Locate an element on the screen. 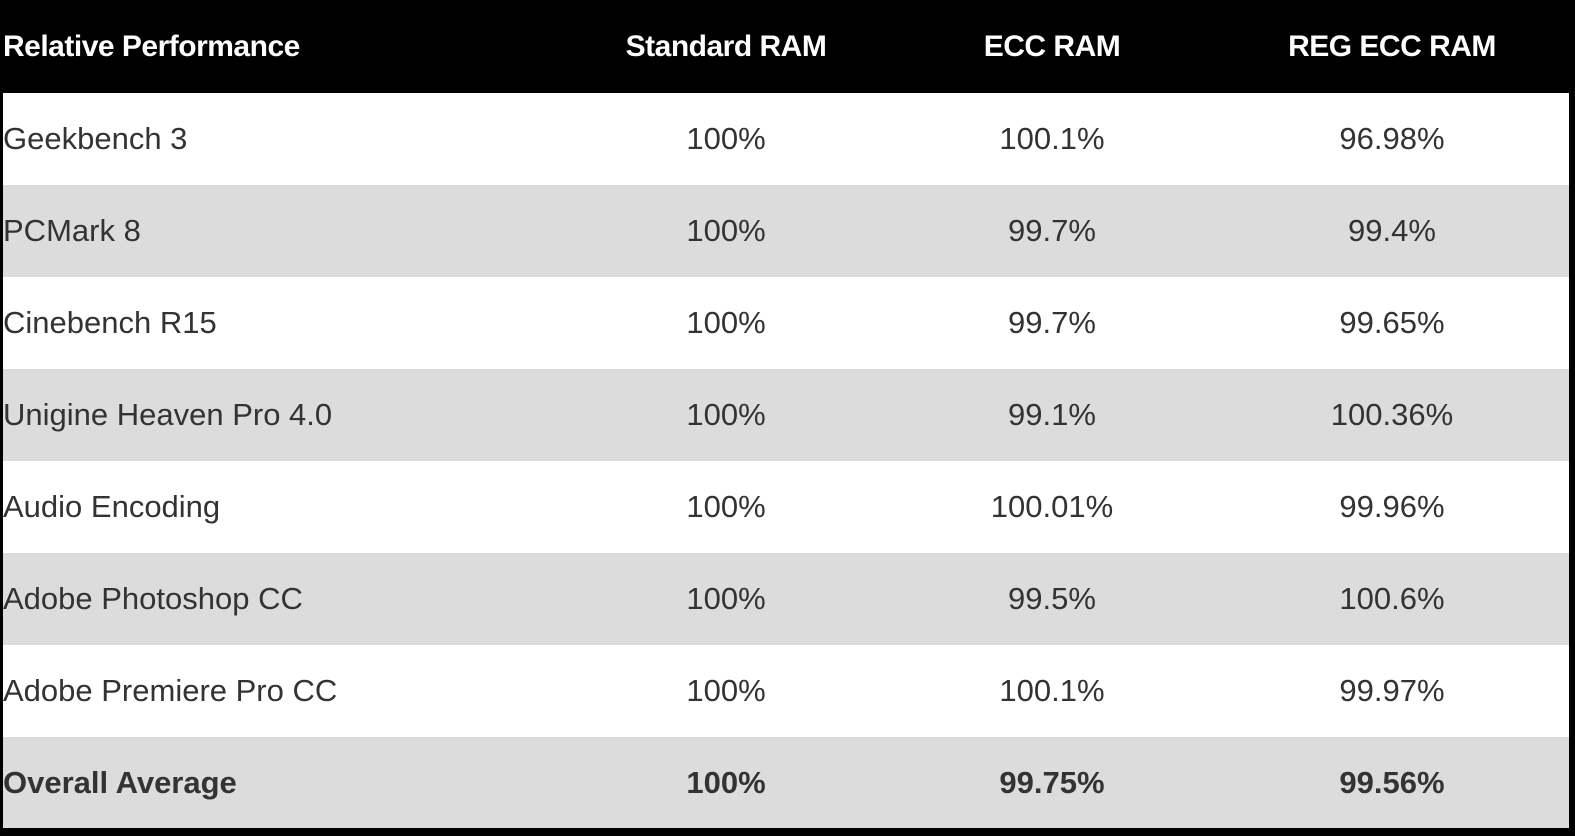 The width and height of the screenshot is (1575, 836). reg-ecc-ram-value: 99.96% is located at coordinates (1392, 506).